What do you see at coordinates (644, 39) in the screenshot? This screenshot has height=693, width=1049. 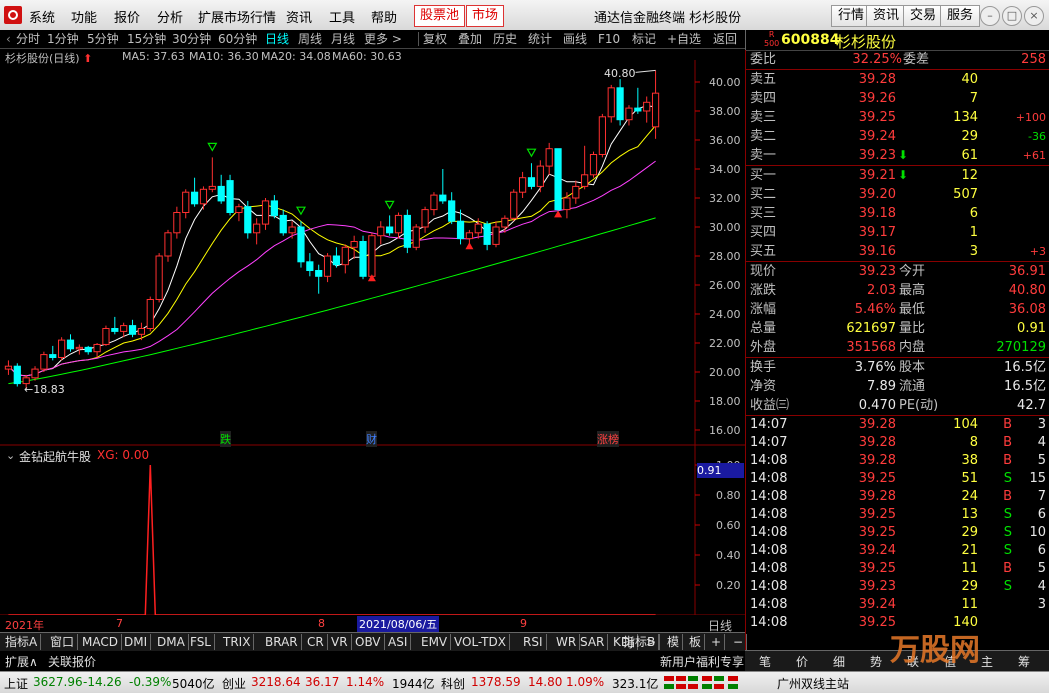 I see `button-mark: 标记` at bounding box center [644, 39].